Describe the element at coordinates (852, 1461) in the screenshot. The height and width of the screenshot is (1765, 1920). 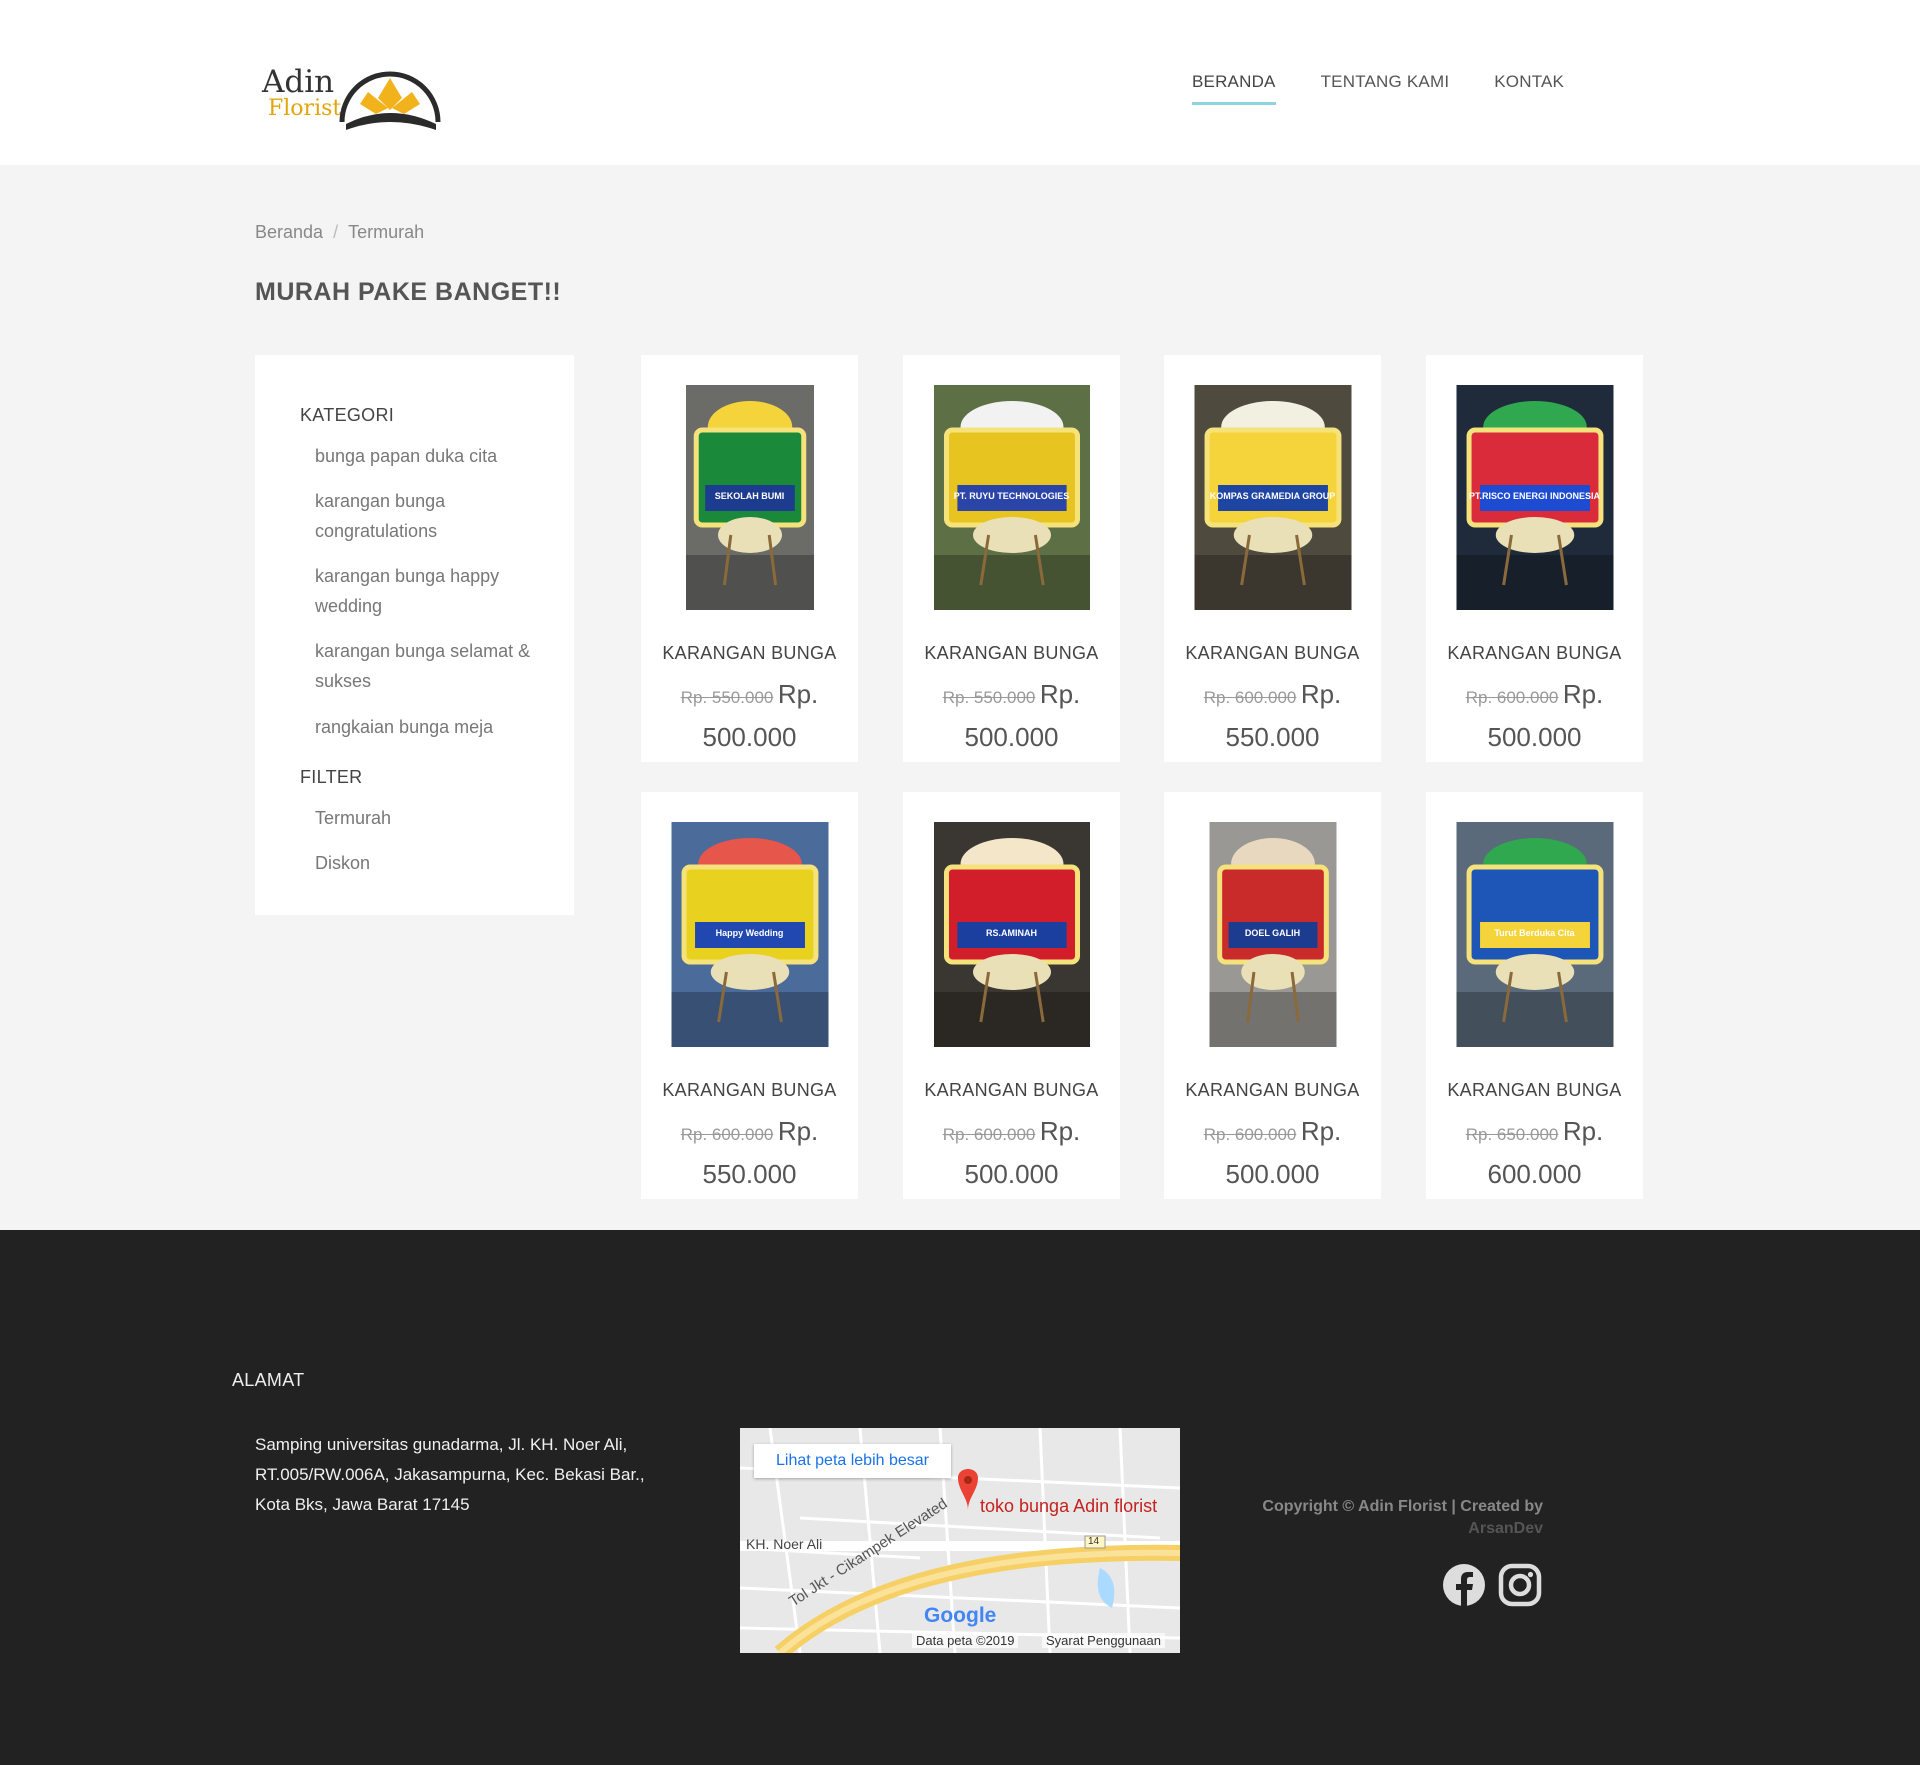
I see `view-larger-map-button: Lihat peta lebih besar` at that location.